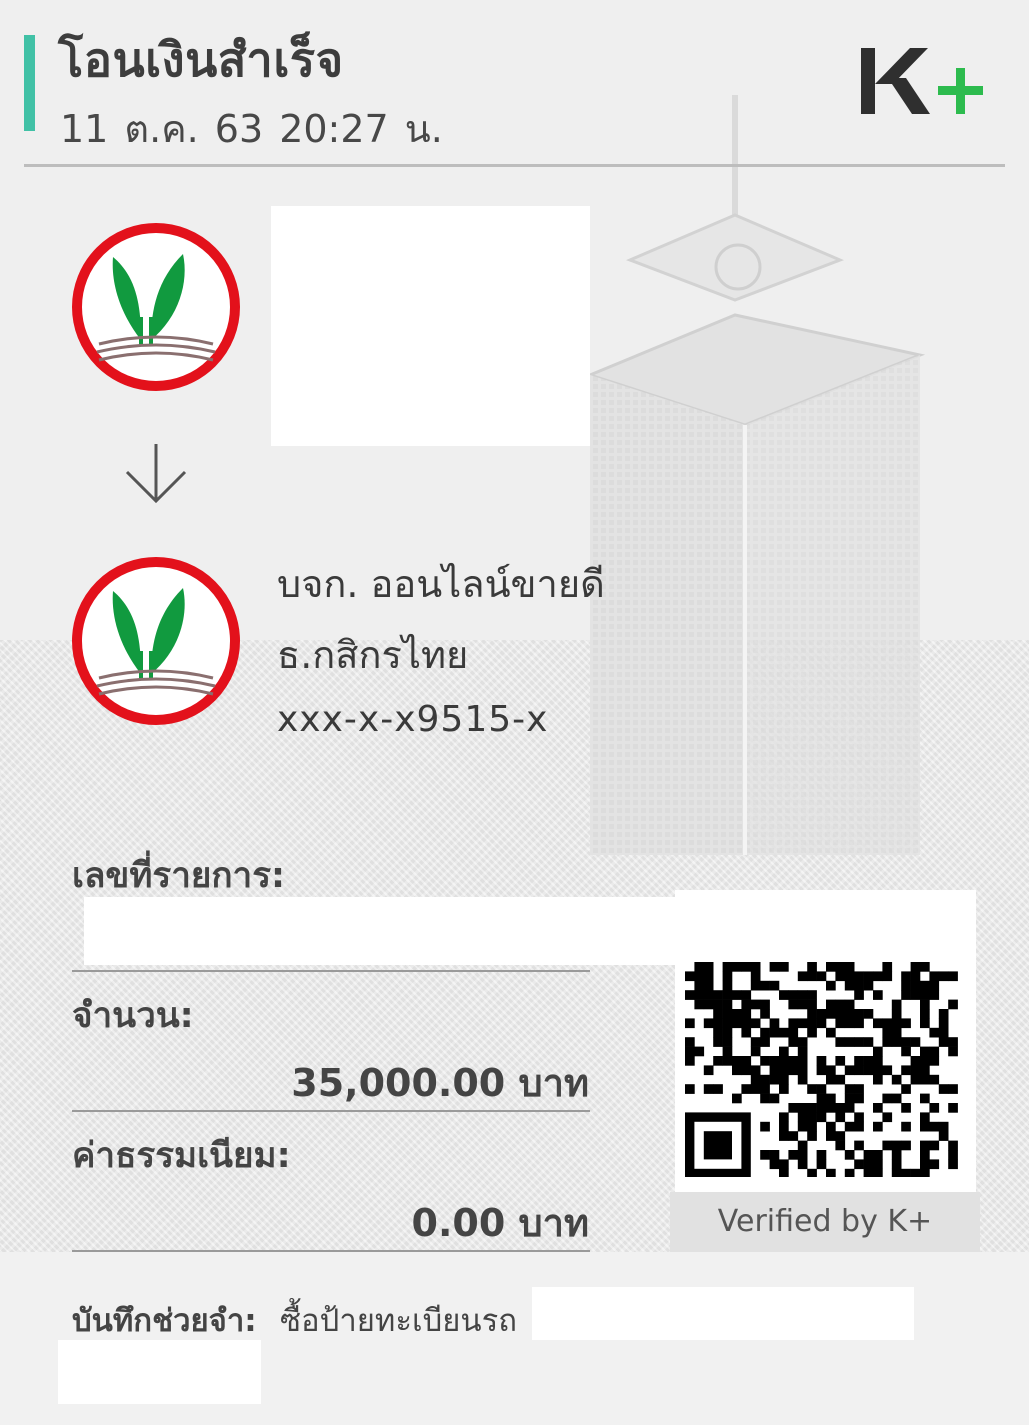  I want to click on verification-qr-code, so click(825, 1041).